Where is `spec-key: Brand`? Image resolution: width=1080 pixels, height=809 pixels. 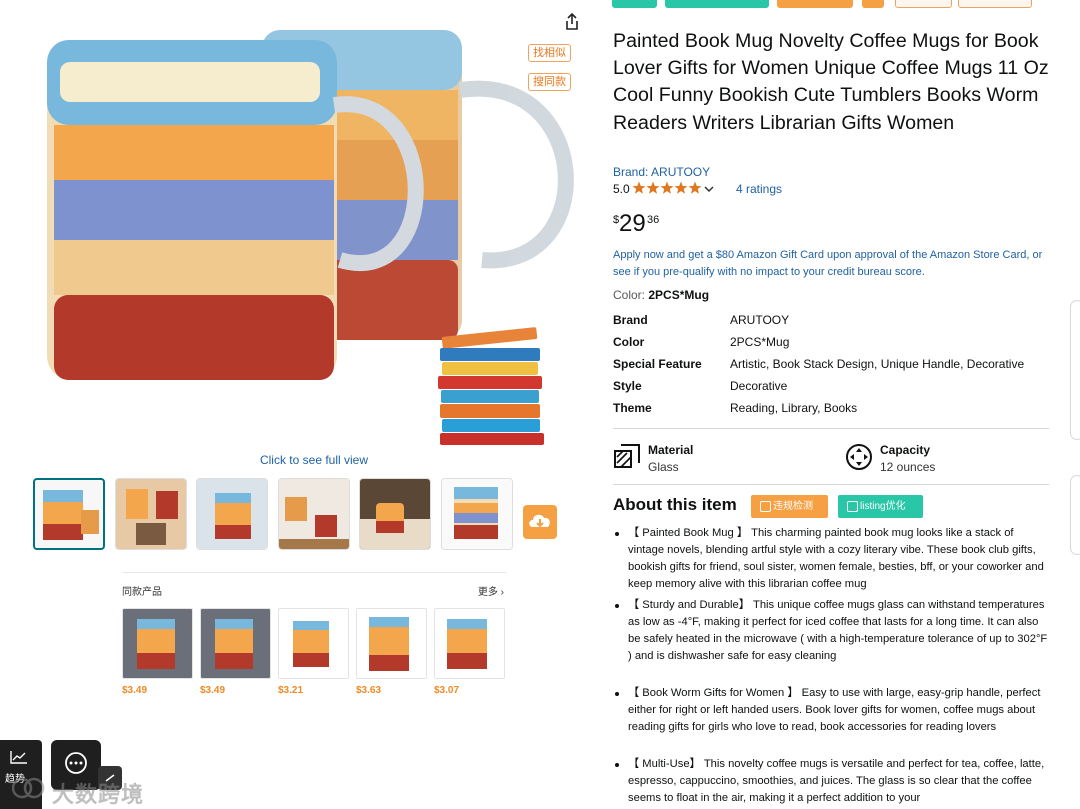
spec-key: Brand is located at coordinates (630, 320).